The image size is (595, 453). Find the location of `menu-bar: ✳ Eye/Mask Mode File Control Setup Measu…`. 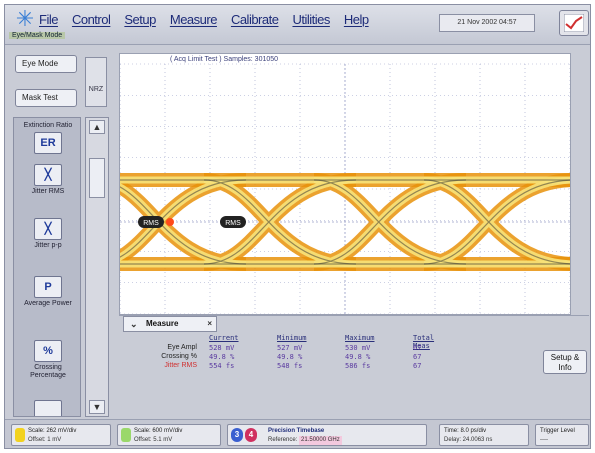

menu-bar: ✳ Eye/Mask Mode File Control Setup Measu… is located at coordinates (297, 25).